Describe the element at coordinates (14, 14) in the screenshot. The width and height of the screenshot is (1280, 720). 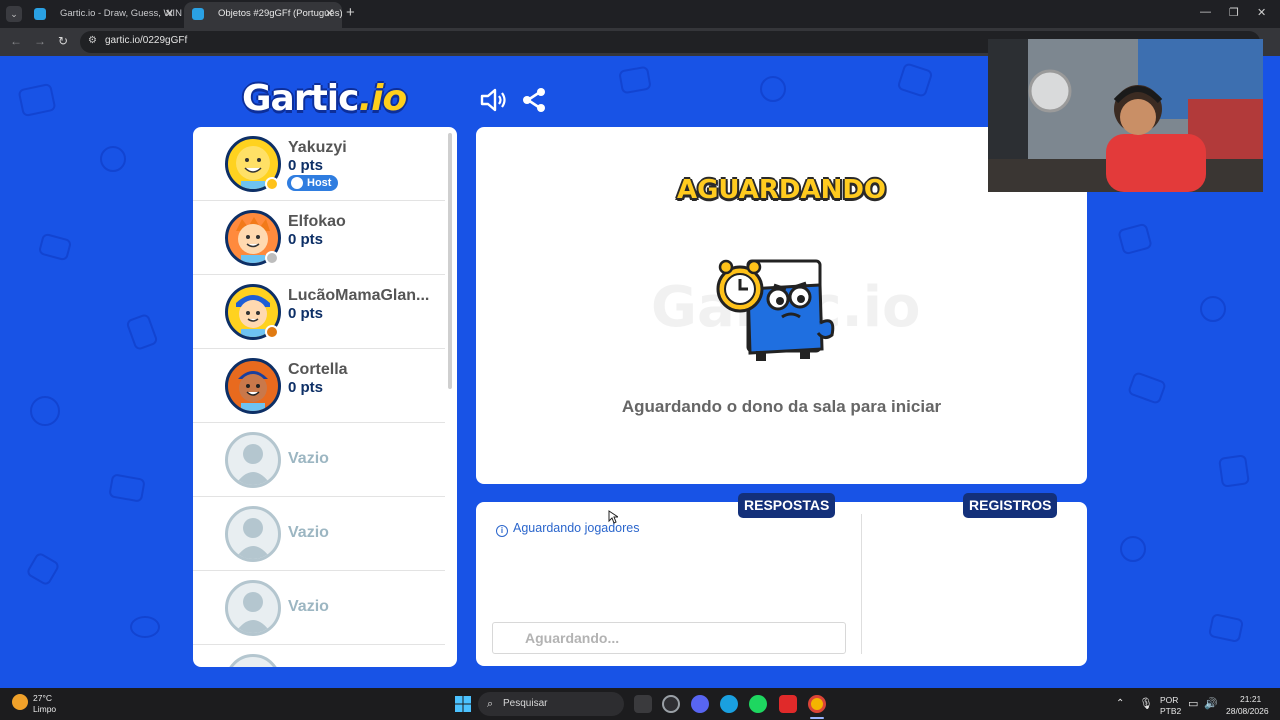
I see `tab-search-dropdown: ⌄` at that location.